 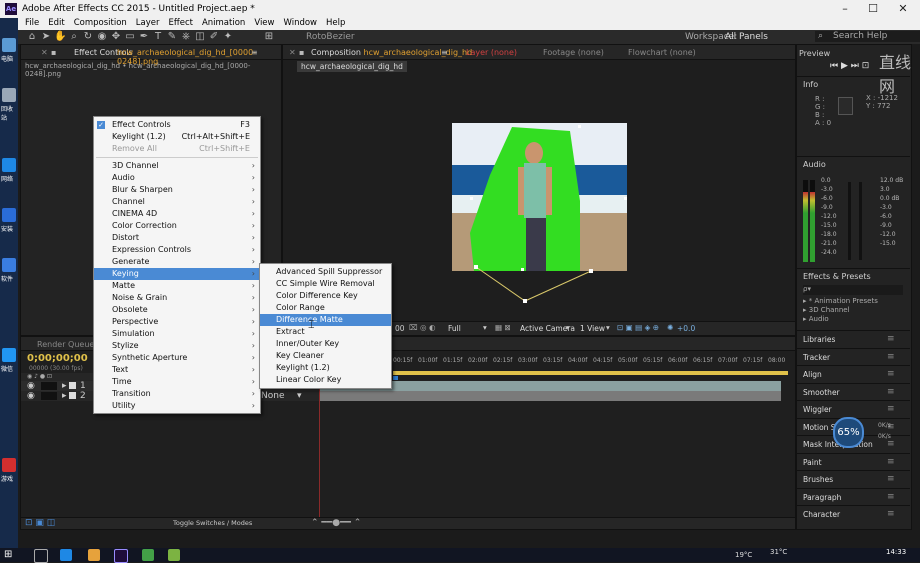 What do you see at coordinates (74, 37) in the screenshot?
I see `zoom-tool-icon: ⌕` at bounding box center [74, 37].